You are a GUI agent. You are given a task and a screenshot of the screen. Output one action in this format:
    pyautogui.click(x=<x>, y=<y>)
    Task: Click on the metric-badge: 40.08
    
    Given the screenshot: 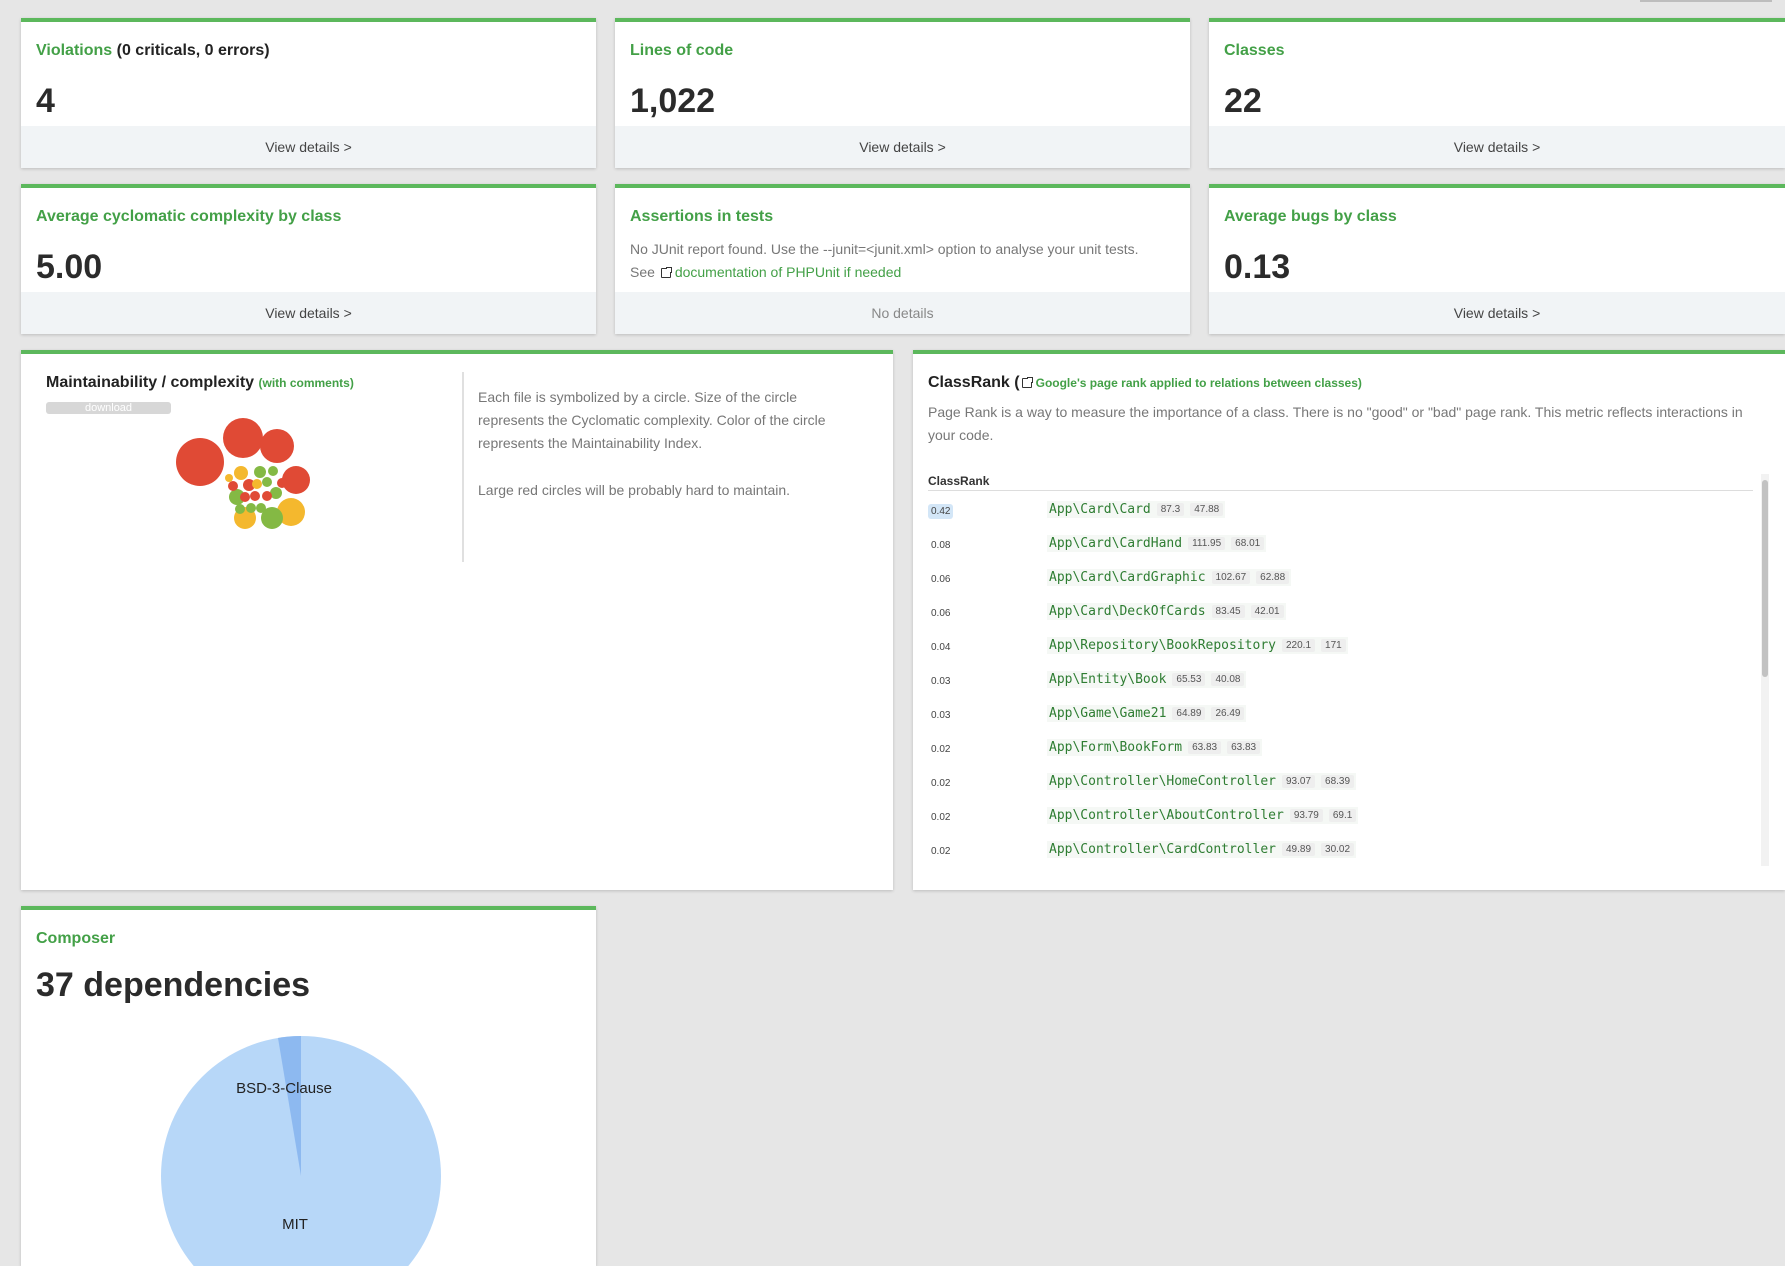 What is the action you would take?
    pyautogui.click(x=1228, y=679)
    